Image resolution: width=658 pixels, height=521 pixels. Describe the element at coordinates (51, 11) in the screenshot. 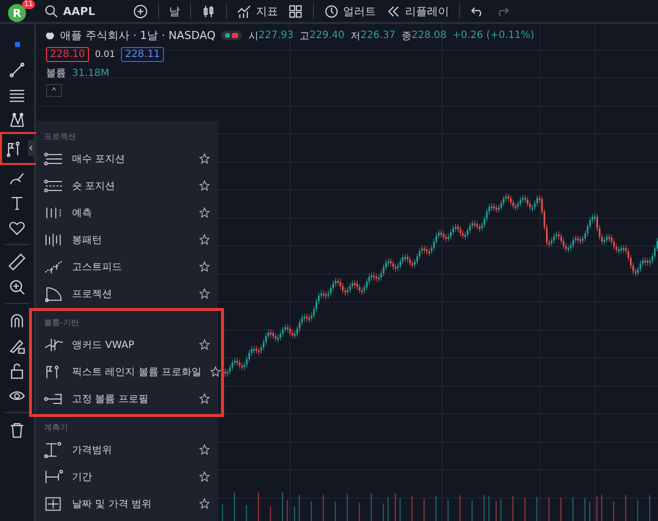

I see `search-icon` at that location.